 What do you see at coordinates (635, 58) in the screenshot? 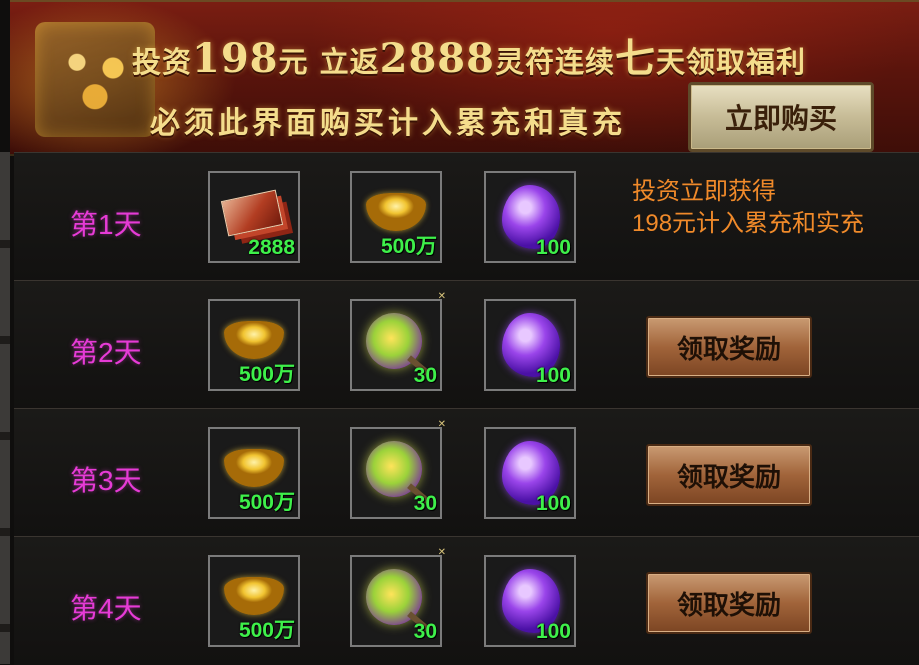
I see `seven-days-highlight: 七` at bounding box center [635, 58].